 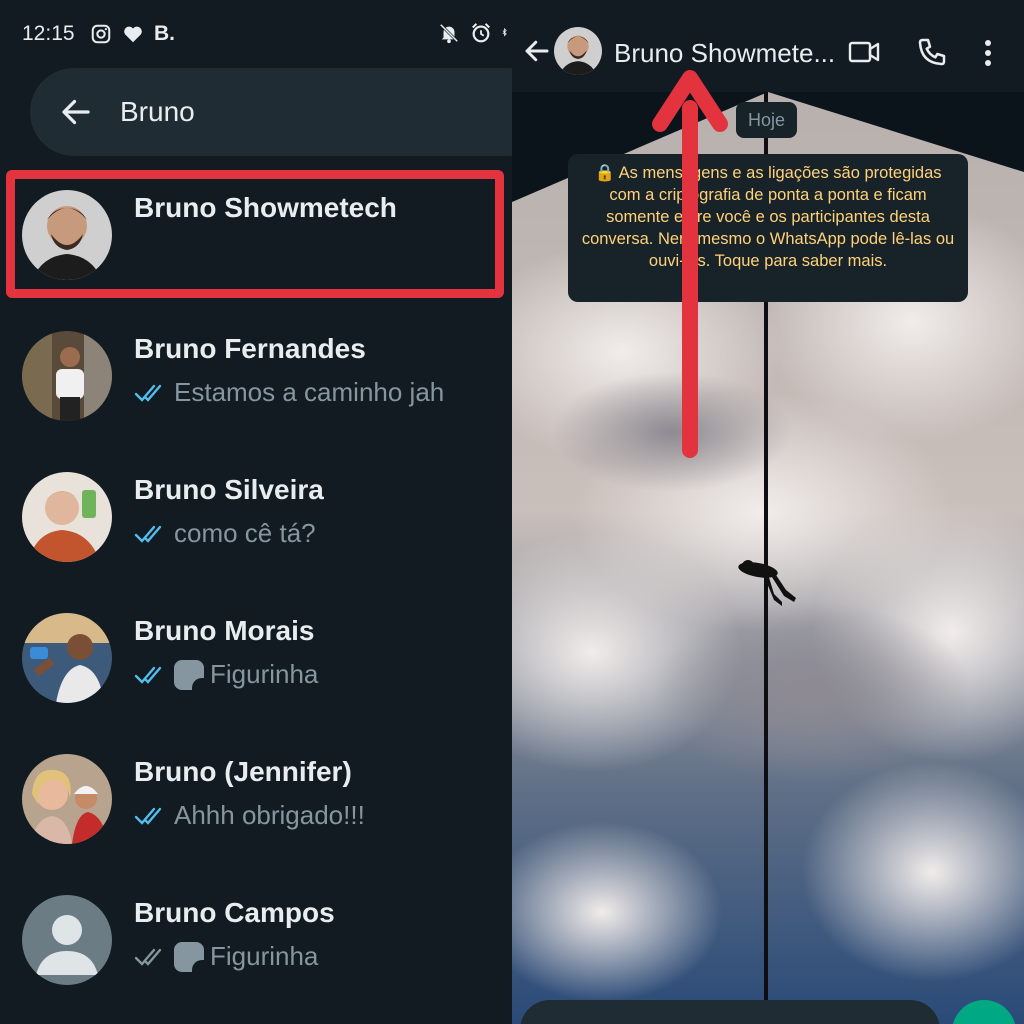 I want to click on contact-name: Bruno Campos, so click(x=234, y=912).